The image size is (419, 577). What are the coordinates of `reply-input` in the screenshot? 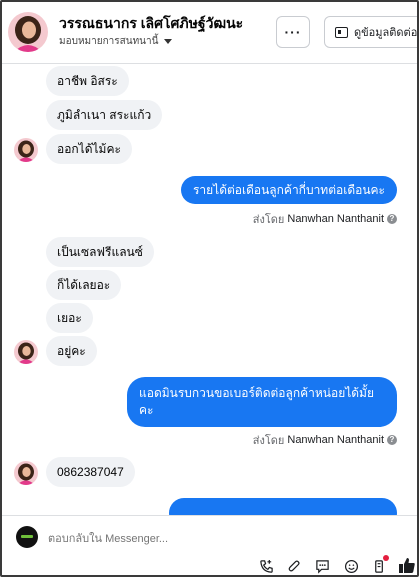 It's located at (198, 539).